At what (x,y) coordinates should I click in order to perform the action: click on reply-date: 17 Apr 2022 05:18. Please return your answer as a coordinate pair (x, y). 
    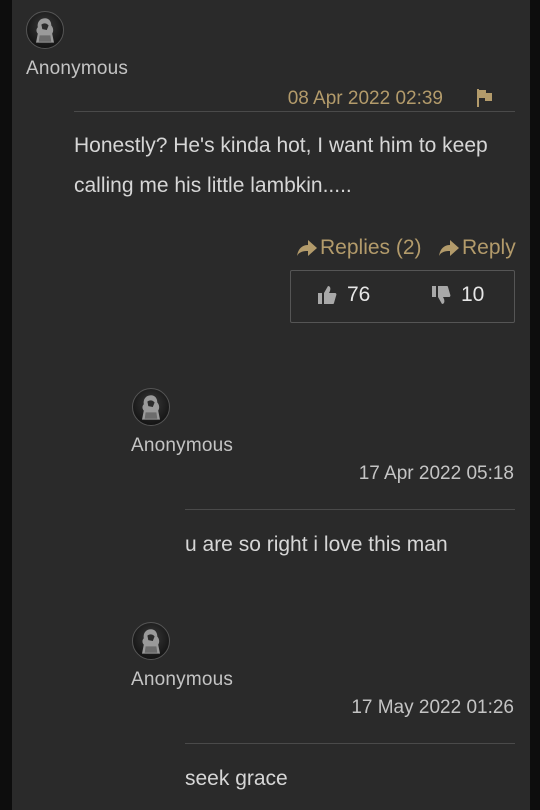
    Looking at the image, I should click on (436, 473).